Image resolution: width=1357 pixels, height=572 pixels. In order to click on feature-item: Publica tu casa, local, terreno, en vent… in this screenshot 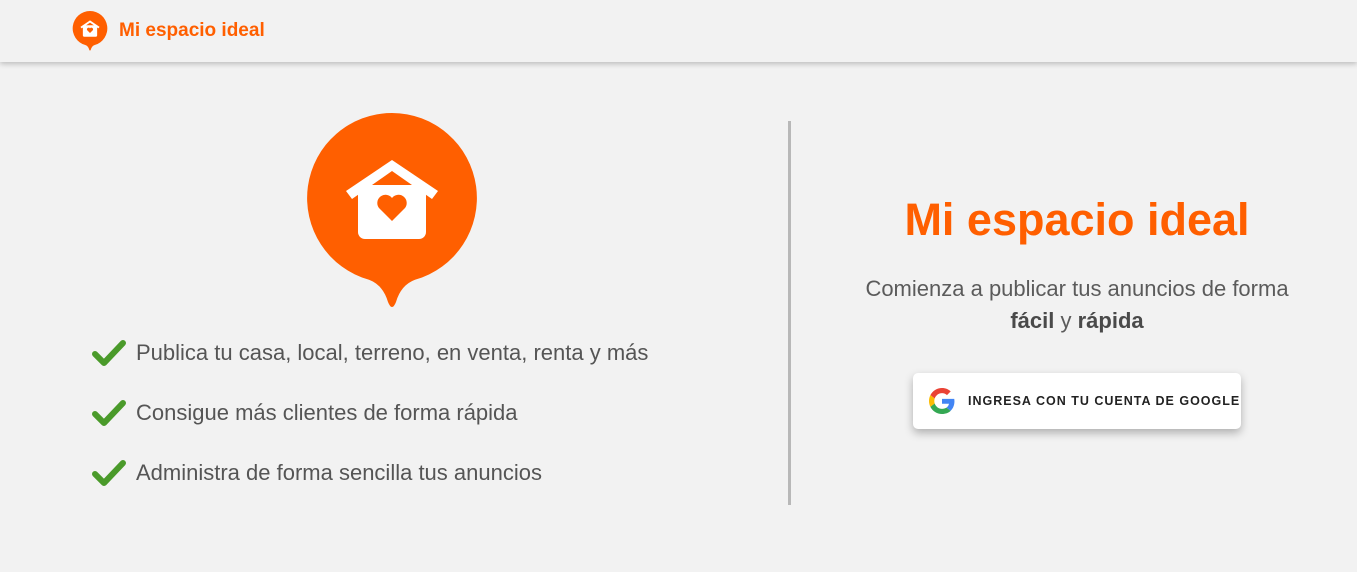, I will do `click(370, 353)`.